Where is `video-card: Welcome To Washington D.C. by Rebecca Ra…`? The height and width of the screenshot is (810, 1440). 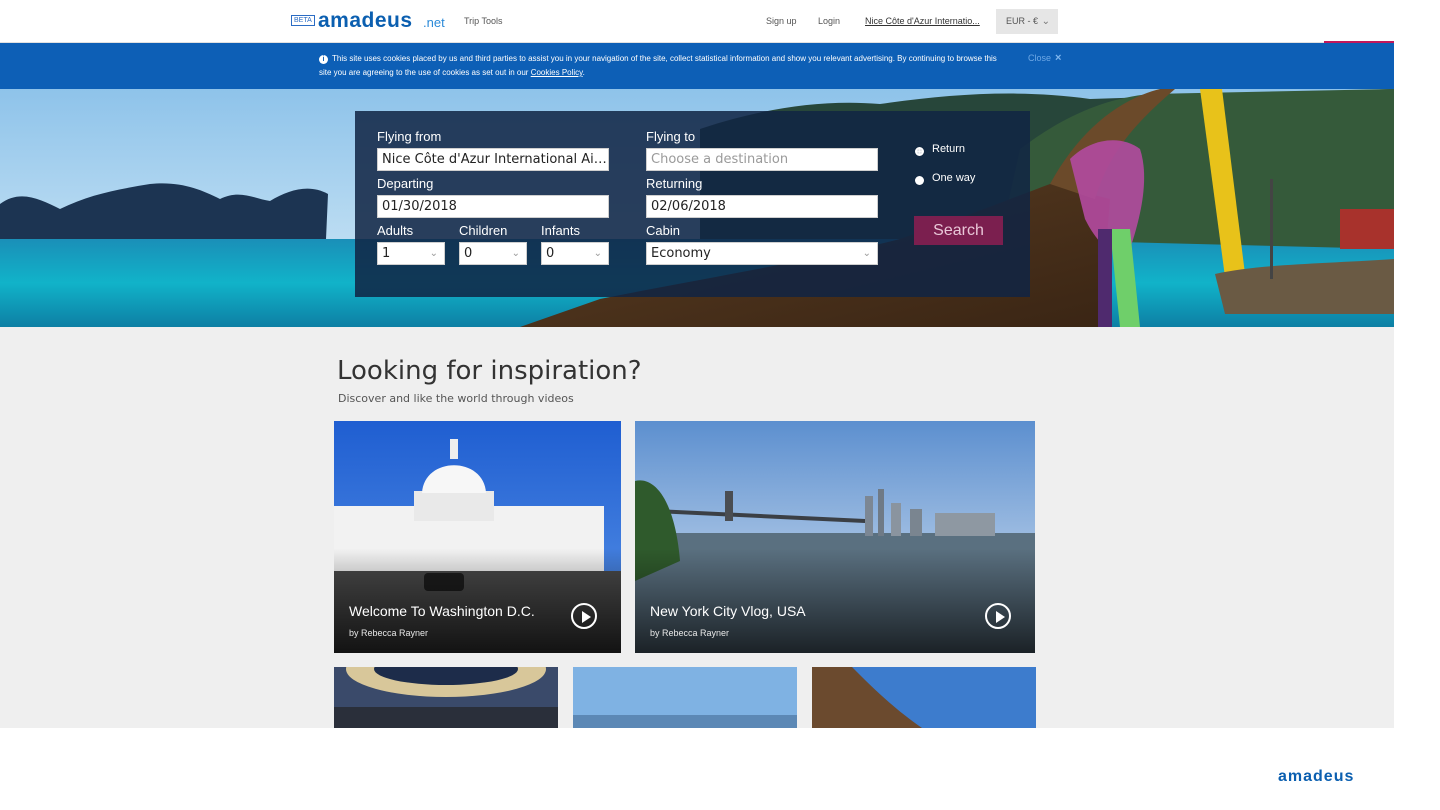 video-card: Welcome To Washington D.C. by Rebecca Ra… is located at coordinates (477, 537).